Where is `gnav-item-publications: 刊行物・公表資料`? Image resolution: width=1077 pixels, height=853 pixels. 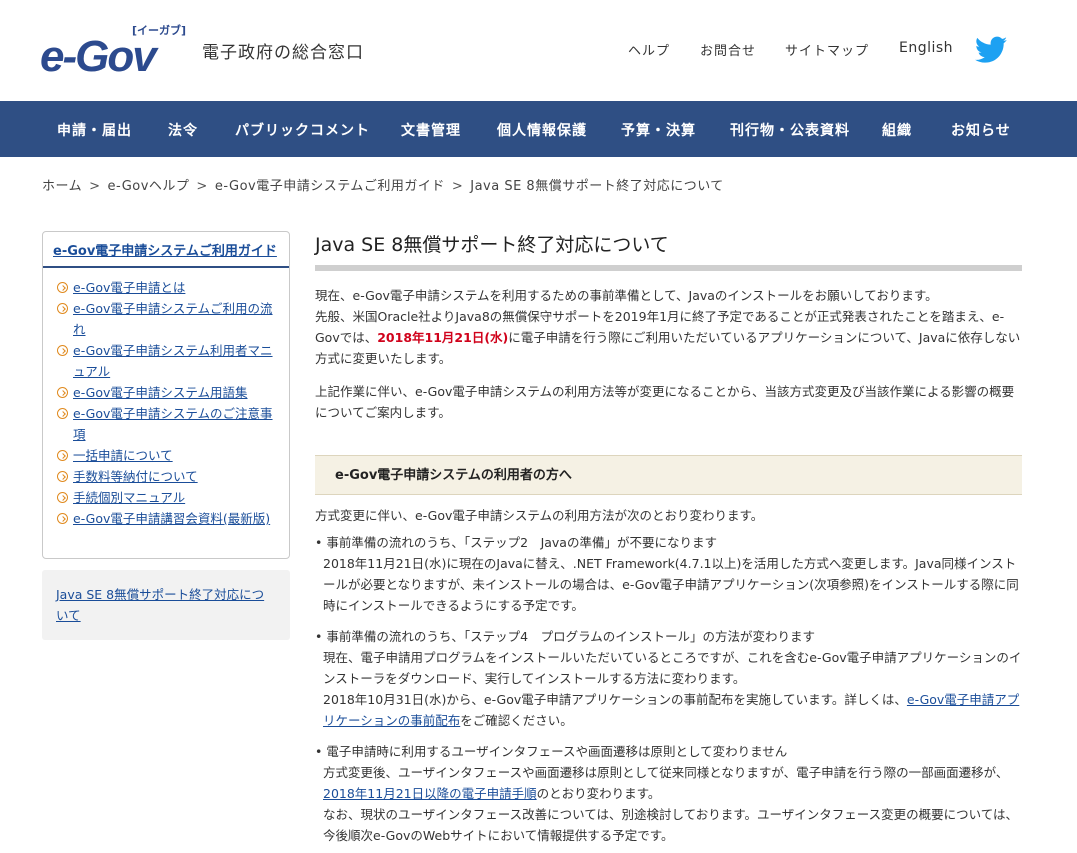 gnav-item-publications: 刊行物・公表資料 is located at coordinates (790, 130).